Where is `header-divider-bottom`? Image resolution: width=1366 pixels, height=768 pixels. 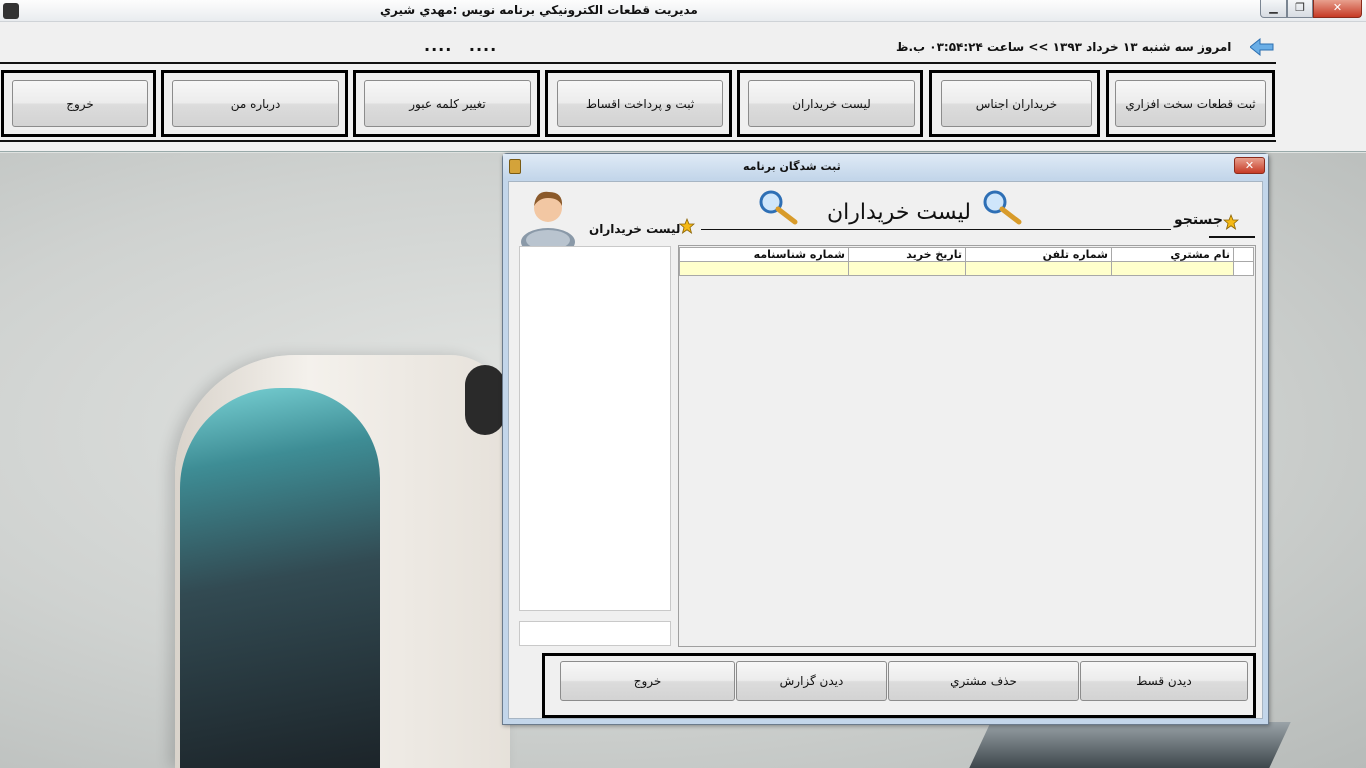 header-divider-bottom is located at coordinates (638, 141).